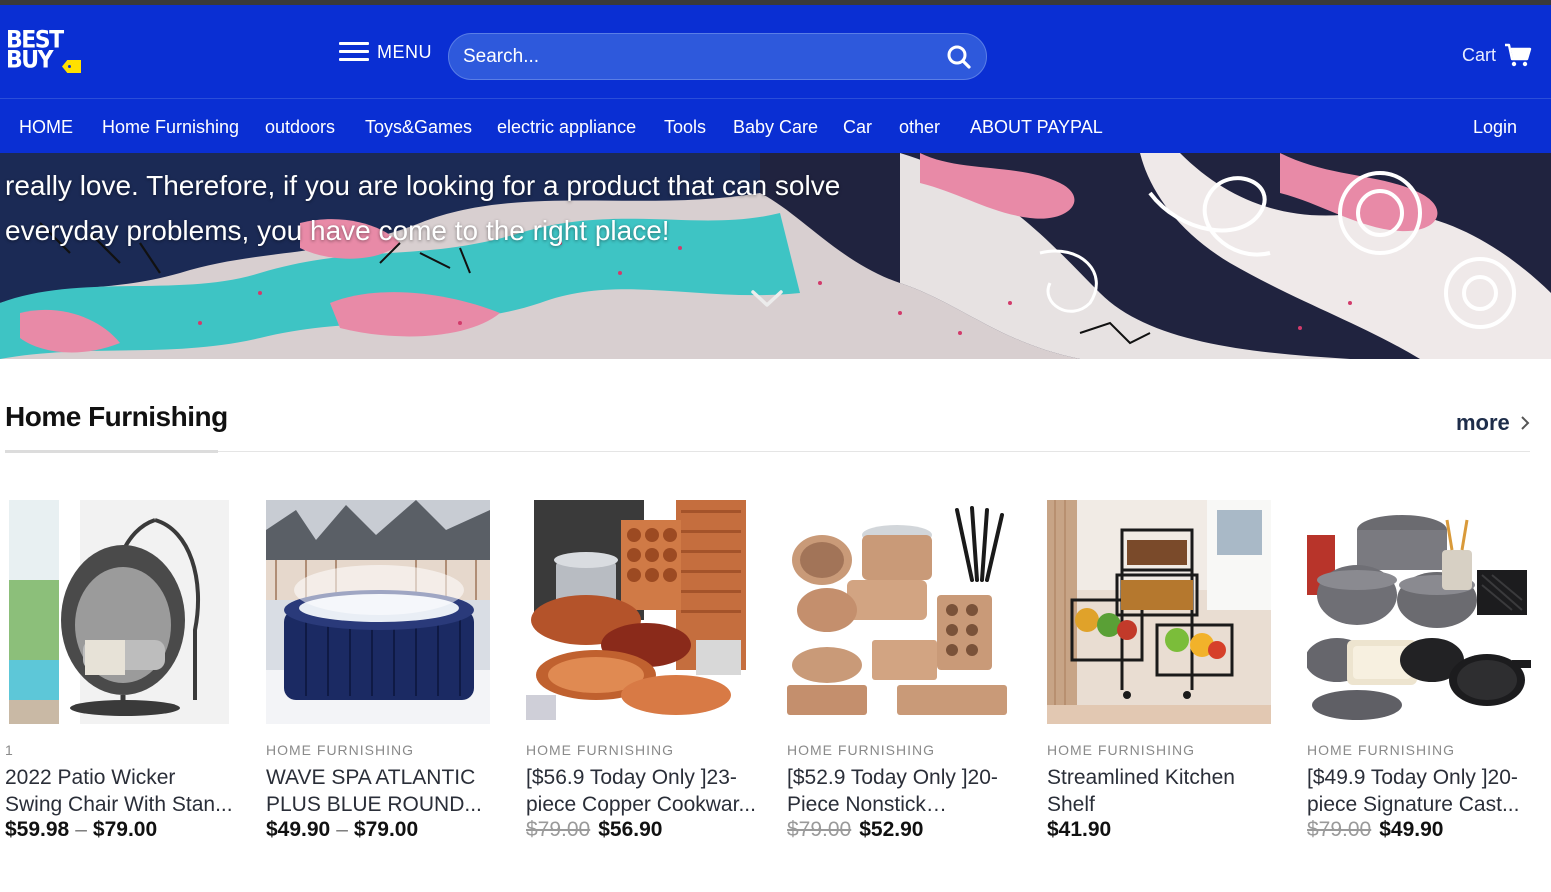 This screenshot has width=1551, height=892. What do you see at coordinates (1518, 55) in the screenshot?
I see `cart-icon` at bounding box center [1518, 55].